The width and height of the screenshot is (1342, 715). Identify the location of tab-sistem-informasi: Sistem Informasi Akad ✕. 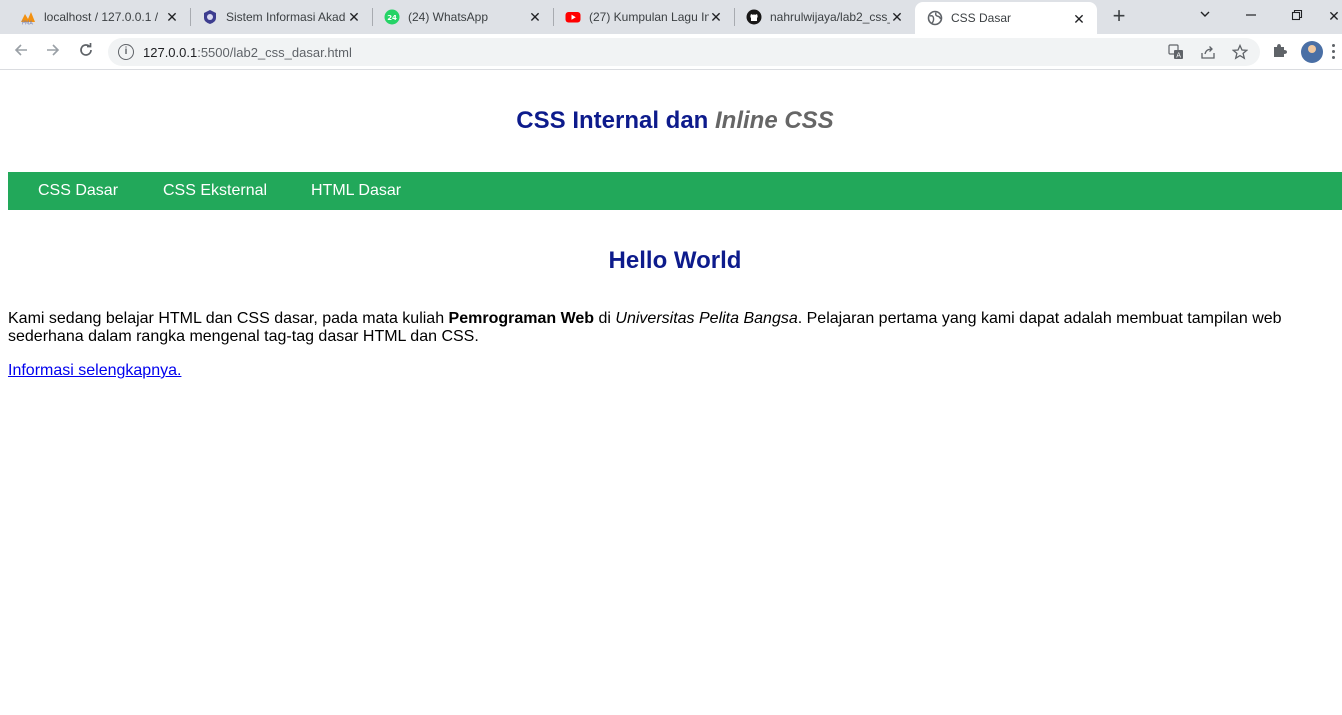
(281, 17).